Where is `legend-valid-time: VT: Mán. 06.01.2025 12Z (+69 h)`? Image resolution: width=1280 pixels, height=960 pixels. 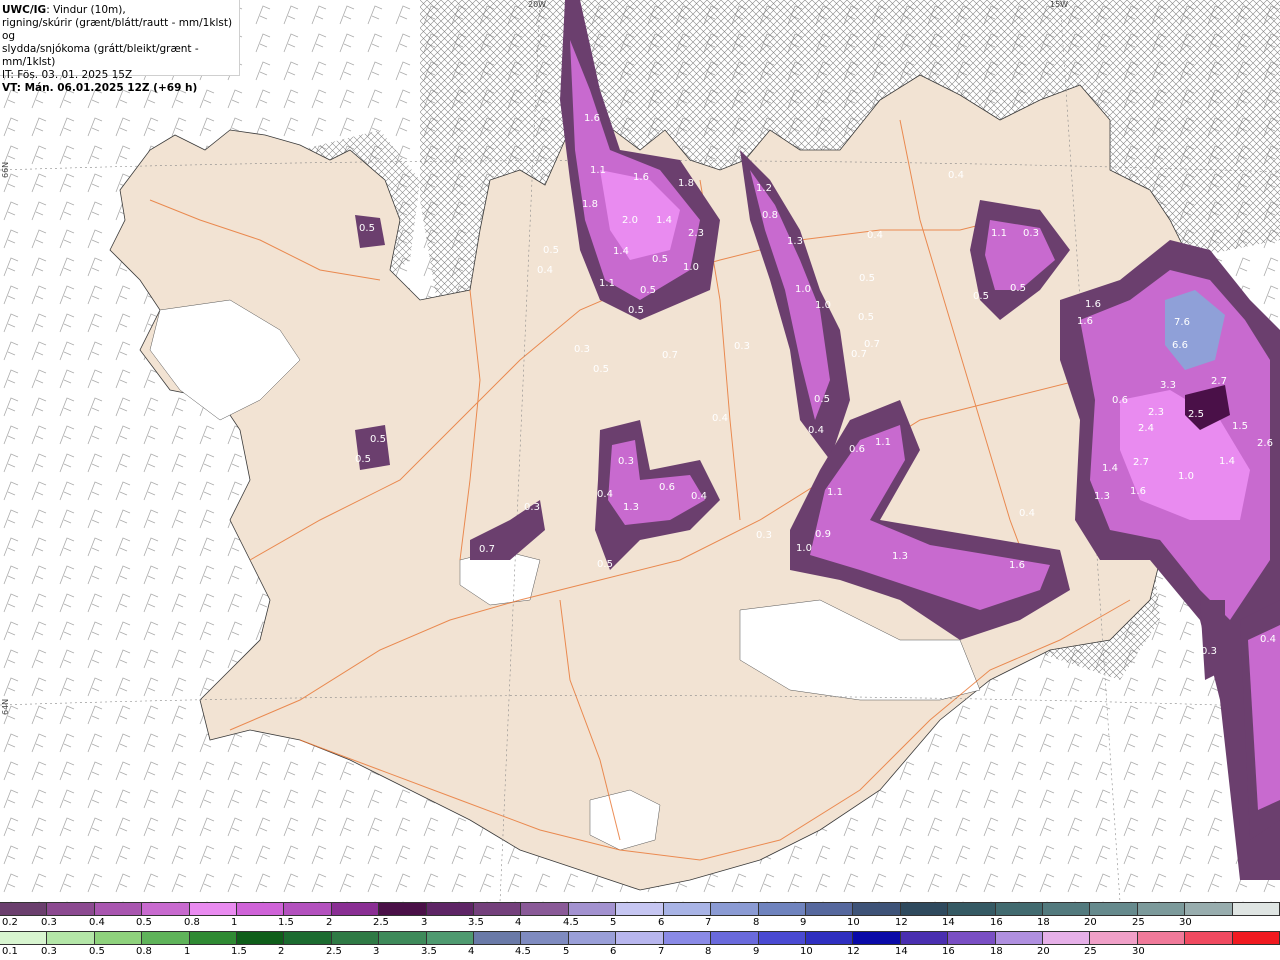
legend-valid-time: VT: Mán. 06.01.2025 12Z (+69 h) is located at coordinates (100, 88).